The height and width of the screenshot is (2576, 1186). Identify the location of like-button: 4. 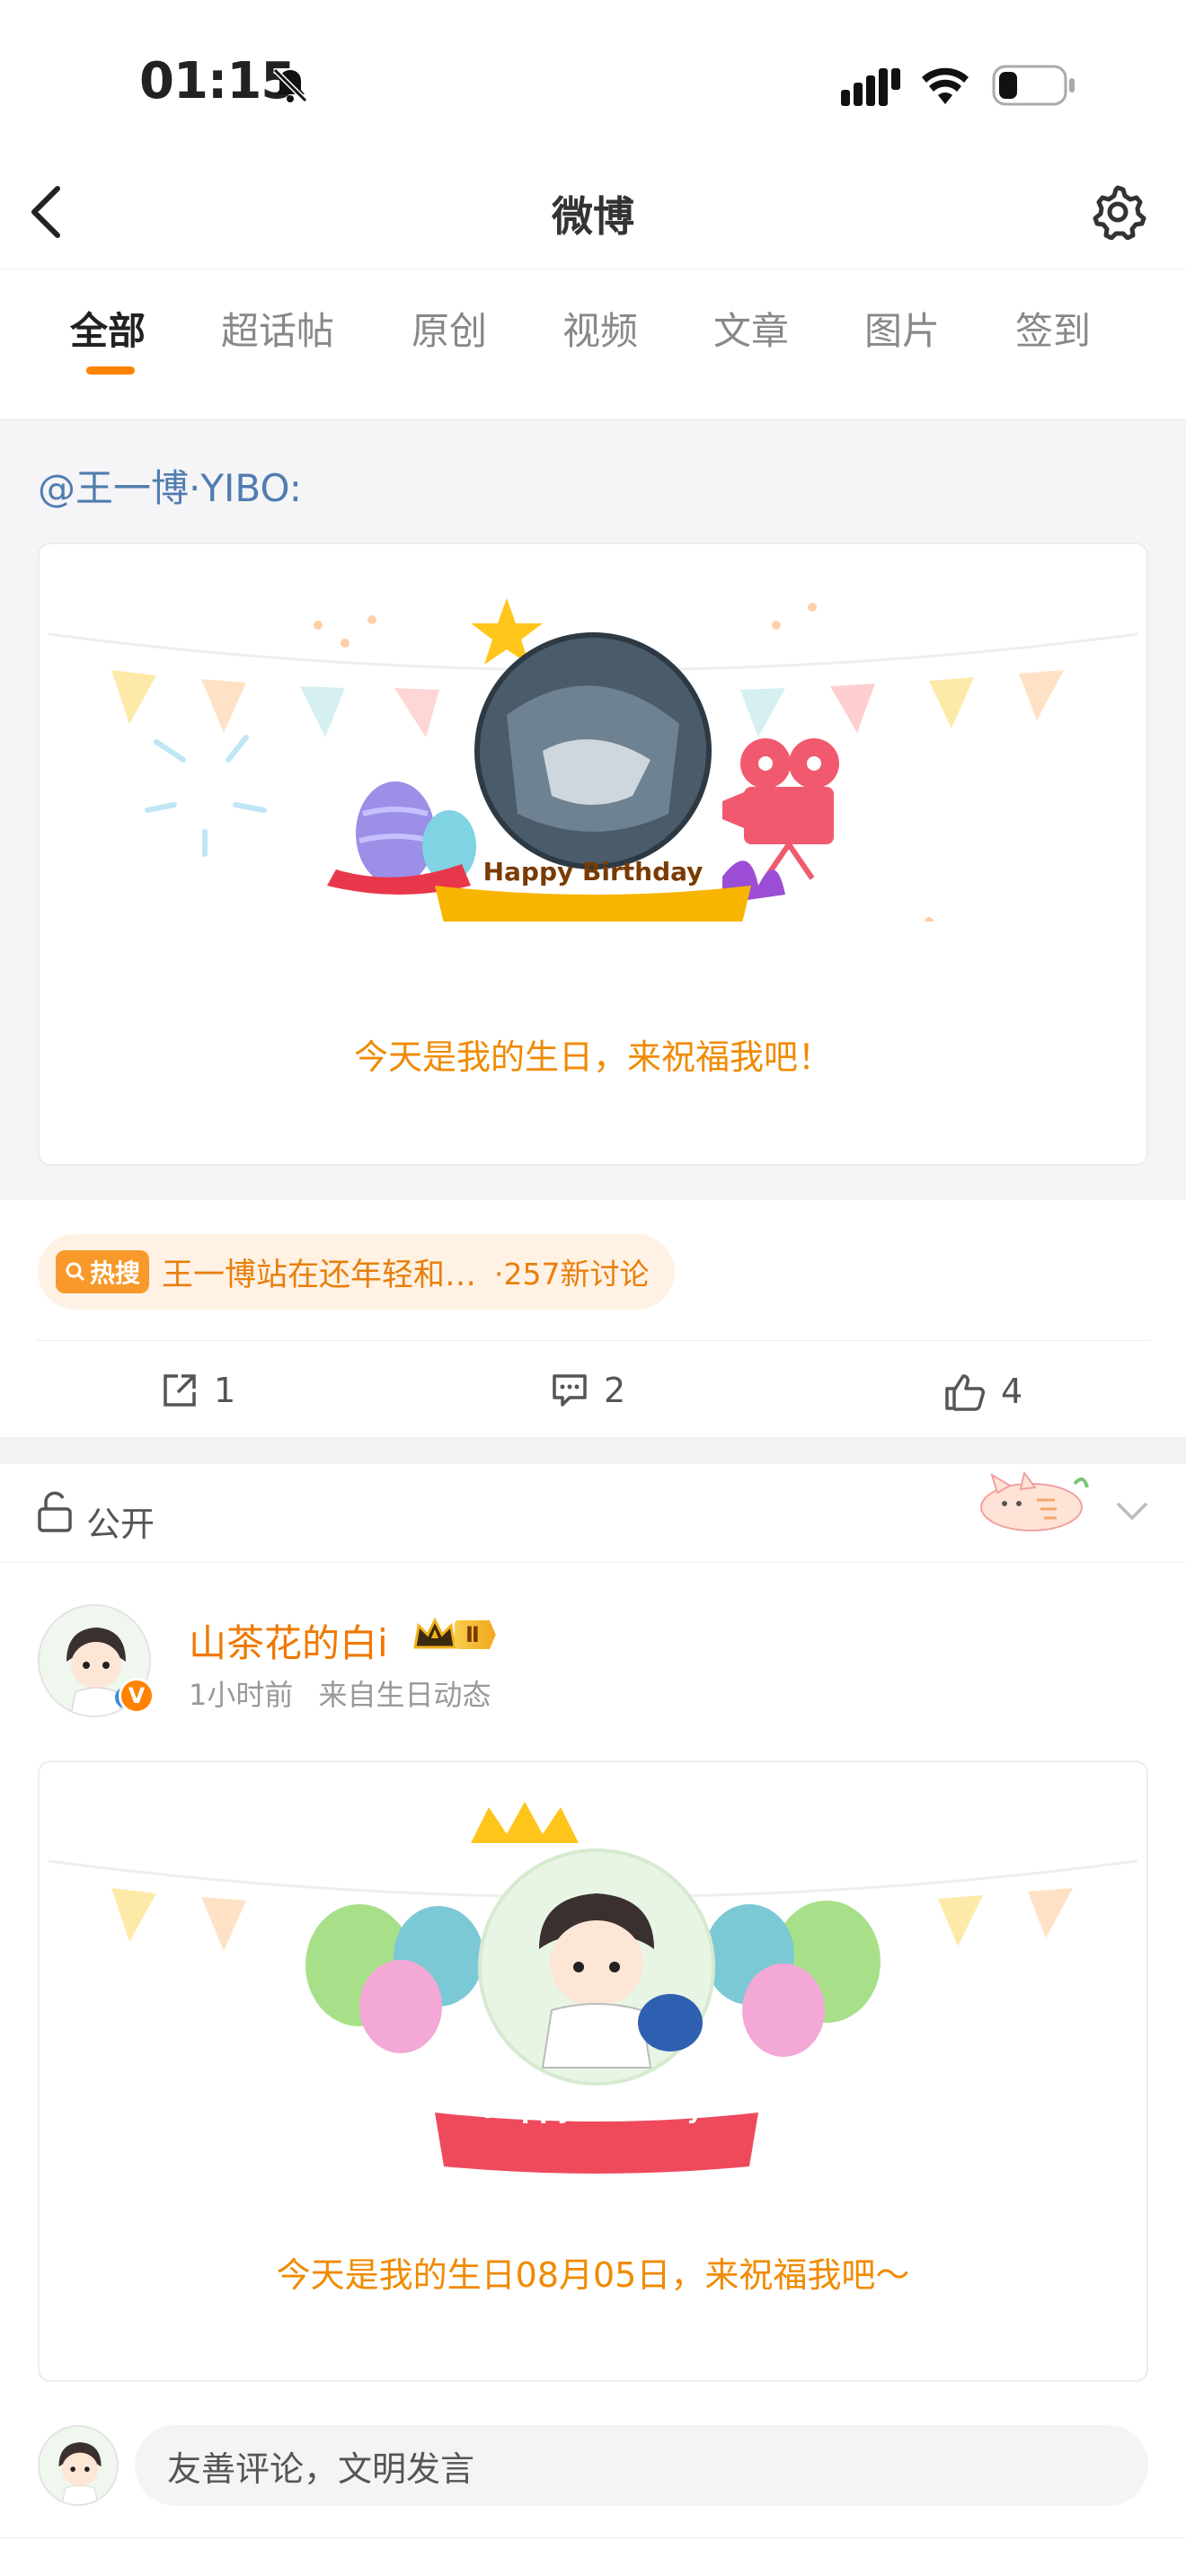
(982, 1391).